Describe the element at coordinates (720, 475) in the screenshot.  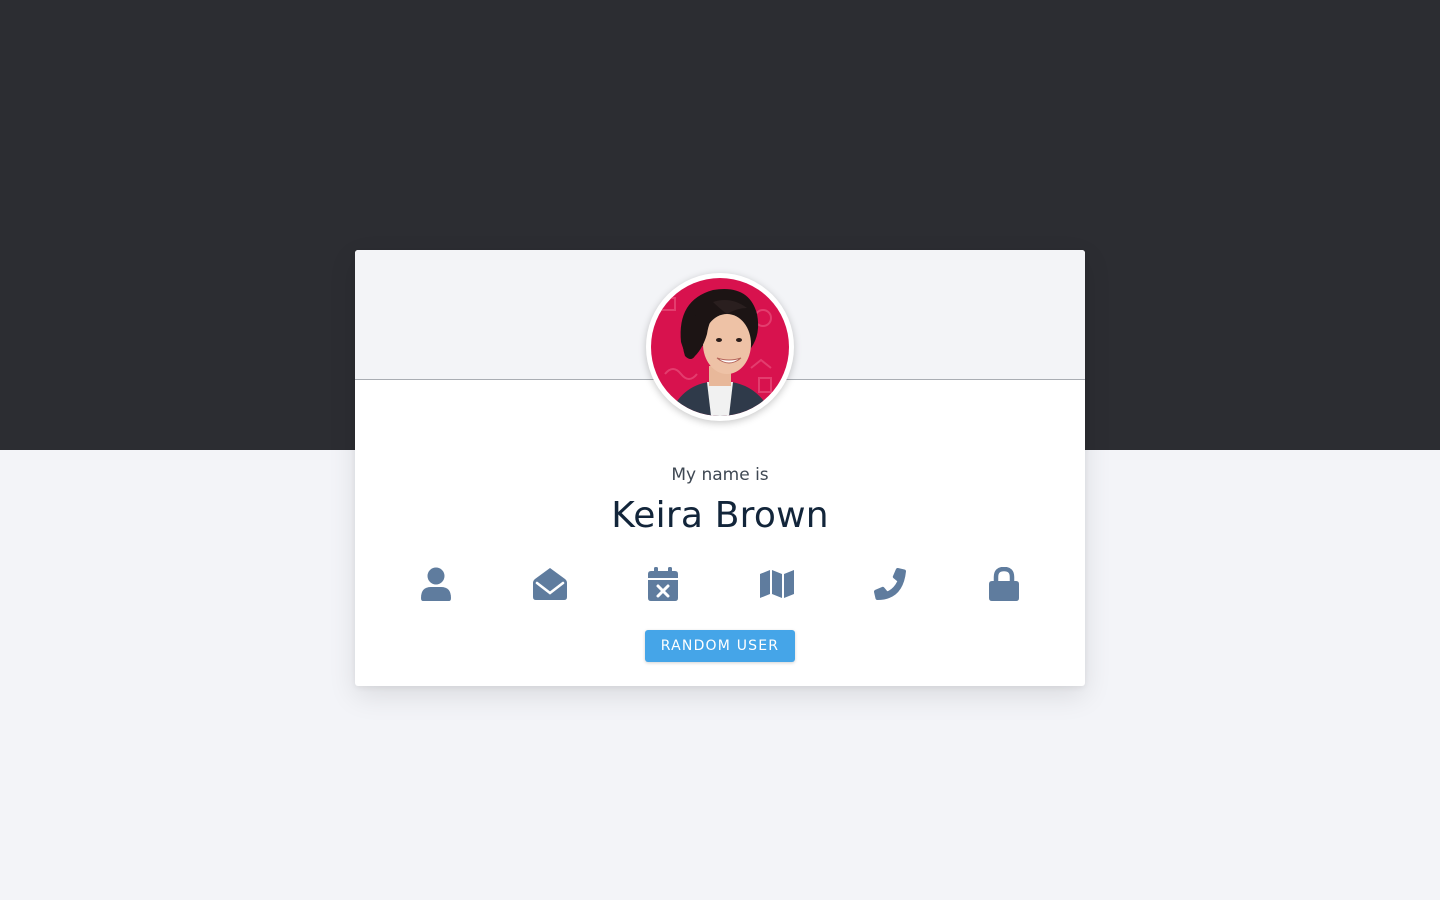
I see `profile-title: My name is` at that location.